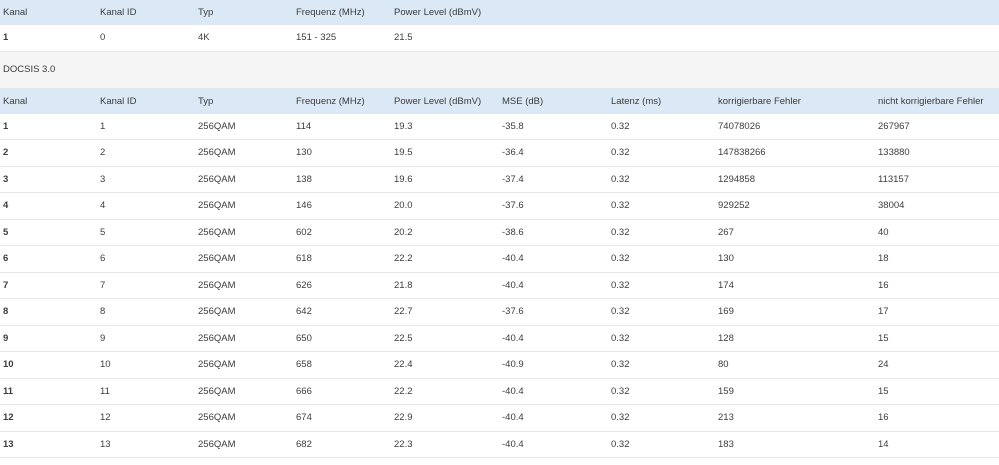 The height and width of the screenshot is (465, 999). Describe the element at coordinates (8, 418) in the screenshot. I see `cell-kanal: 12` at that location.